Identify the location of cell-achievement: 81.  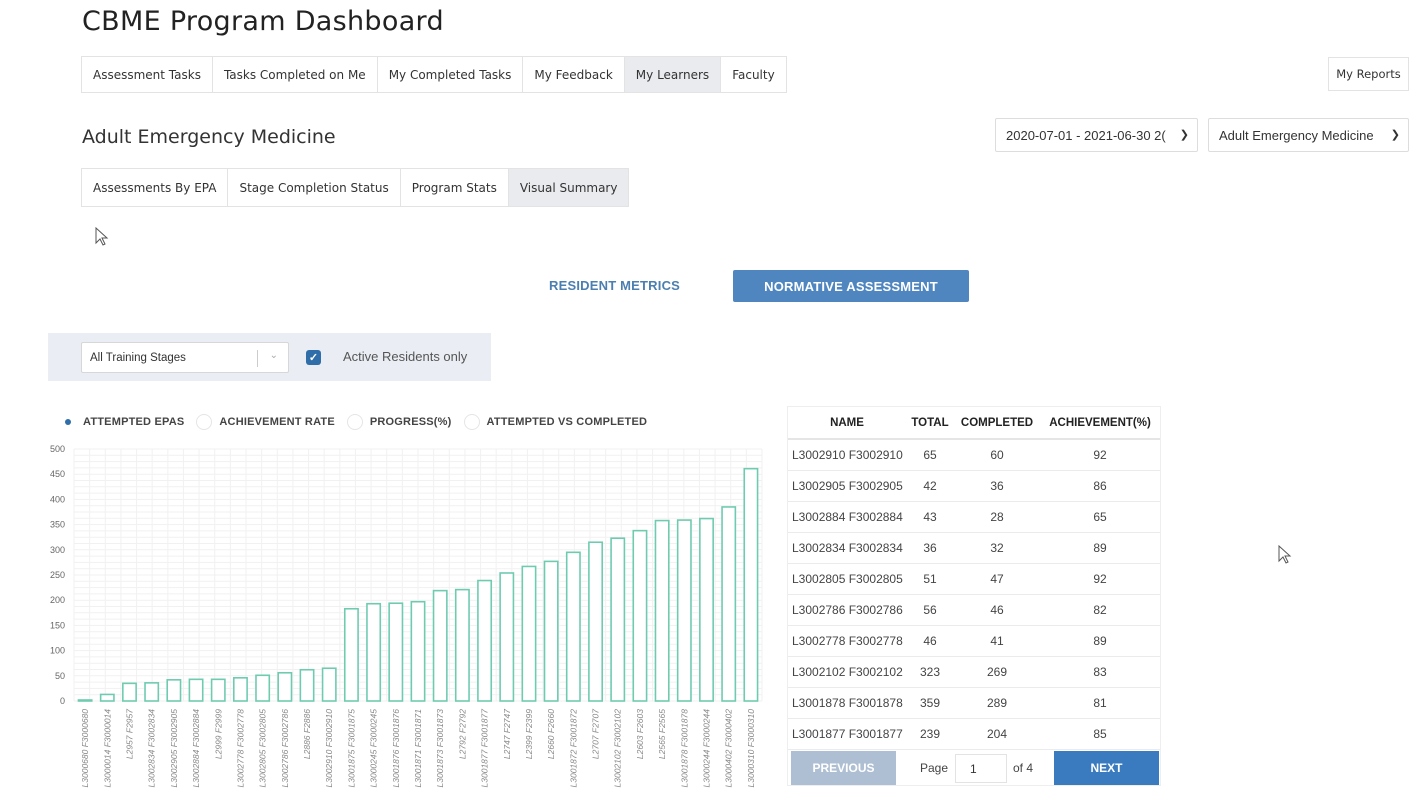
(1100, 703).